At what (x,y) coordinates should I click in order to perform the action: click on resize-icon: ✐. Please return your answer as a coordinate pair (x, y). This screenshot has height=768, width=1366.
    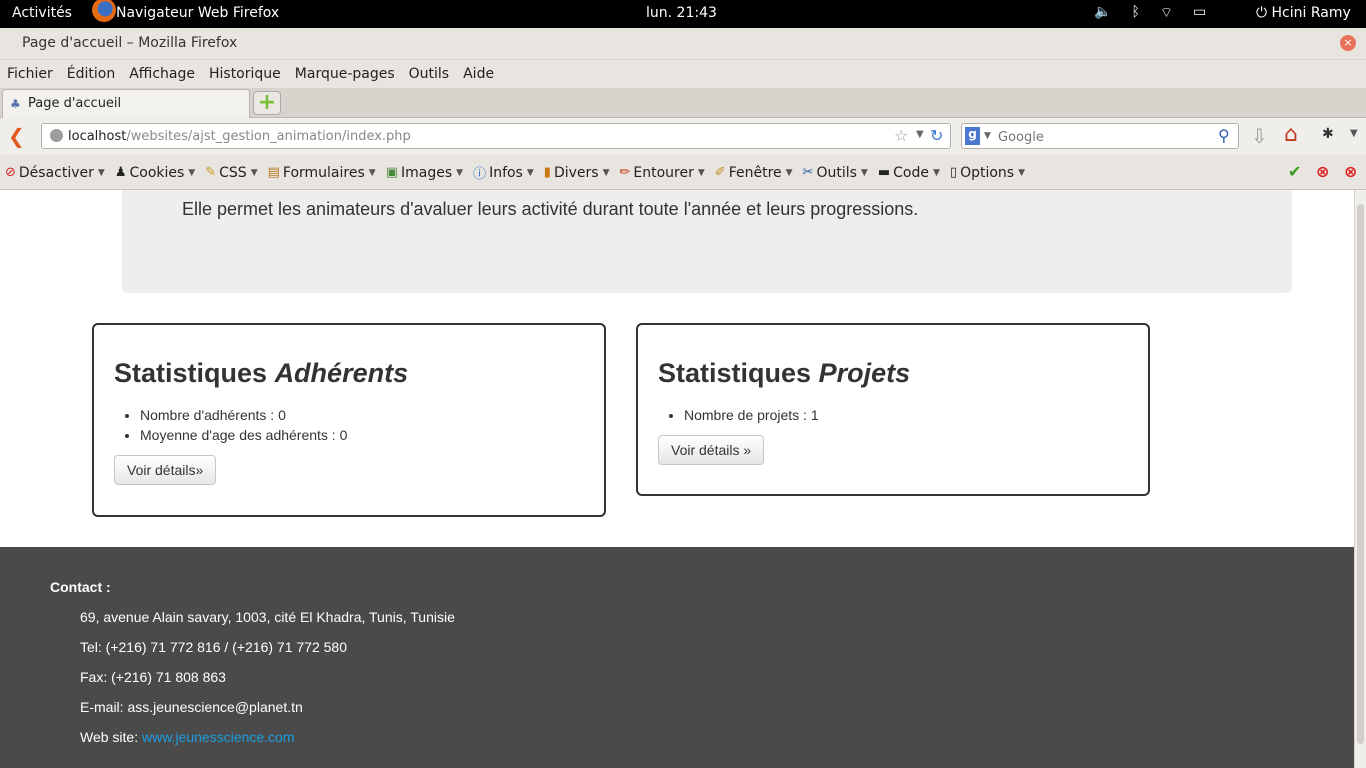
    Looking at the image, I should click on (720, 172).